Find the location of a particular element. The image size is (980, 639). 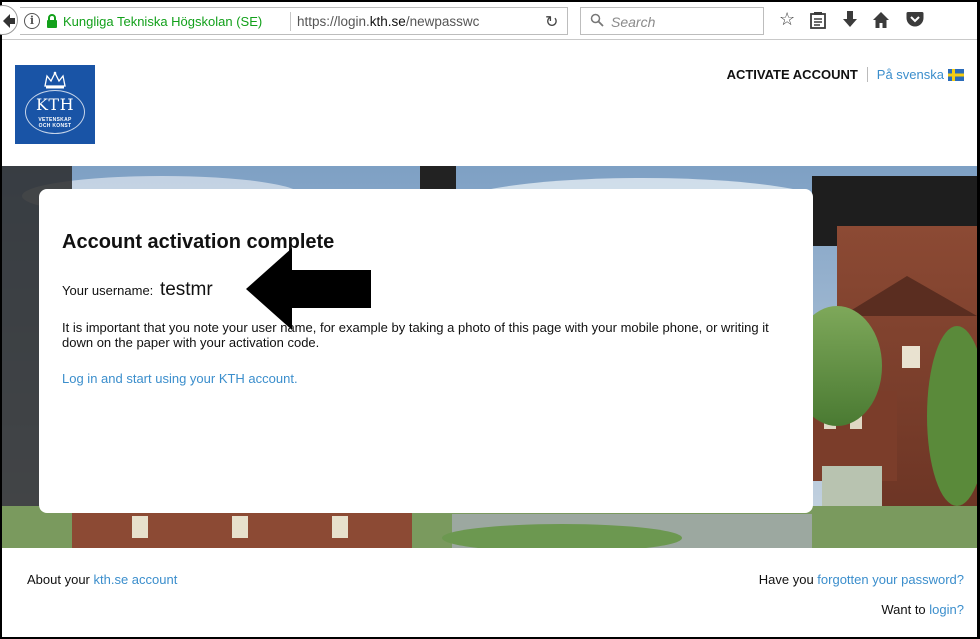

url-text: https://login.kth.se/newpasswc is located at coordinates (414, 21).